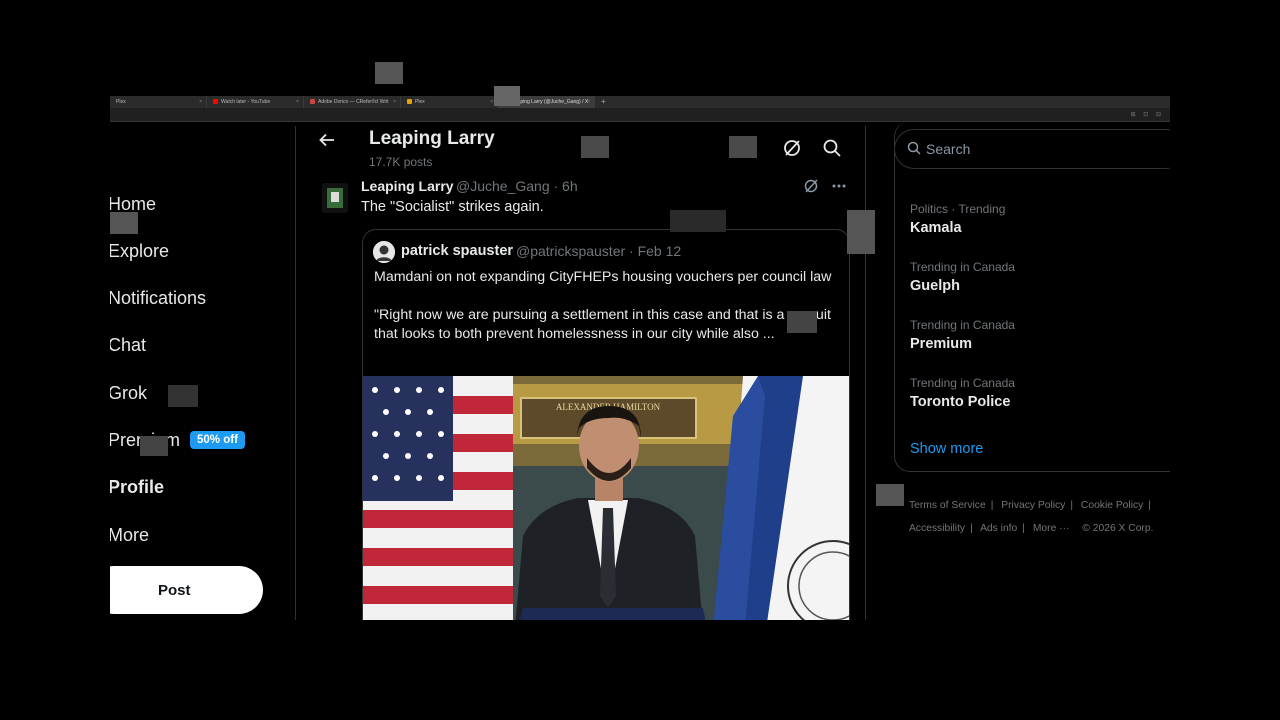 Image resolution: width=1280 pixels, height=720 pixels. Describe the element at coordinates (1147, 114) in the screenshot. I see `extension-icons: ⊞ ⊡ ⊟` at that location.